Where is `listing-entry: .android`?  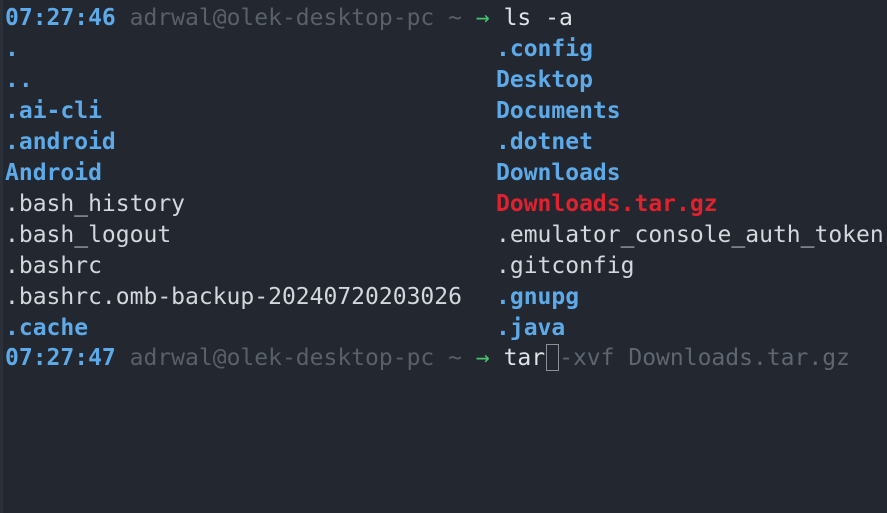
listing-entry: .android is located at coordinates (60, 142).